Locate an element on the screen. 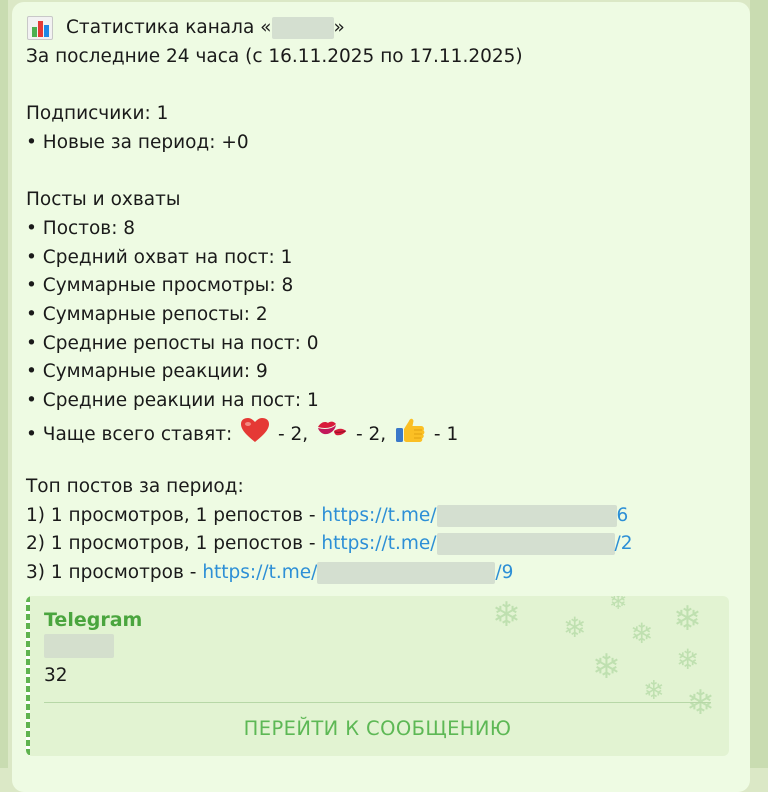 The width and height of the screenshot is (768, 792). stat-avg-reach: • Средний охват на пост: 1 is located at coordinates (159, 257).